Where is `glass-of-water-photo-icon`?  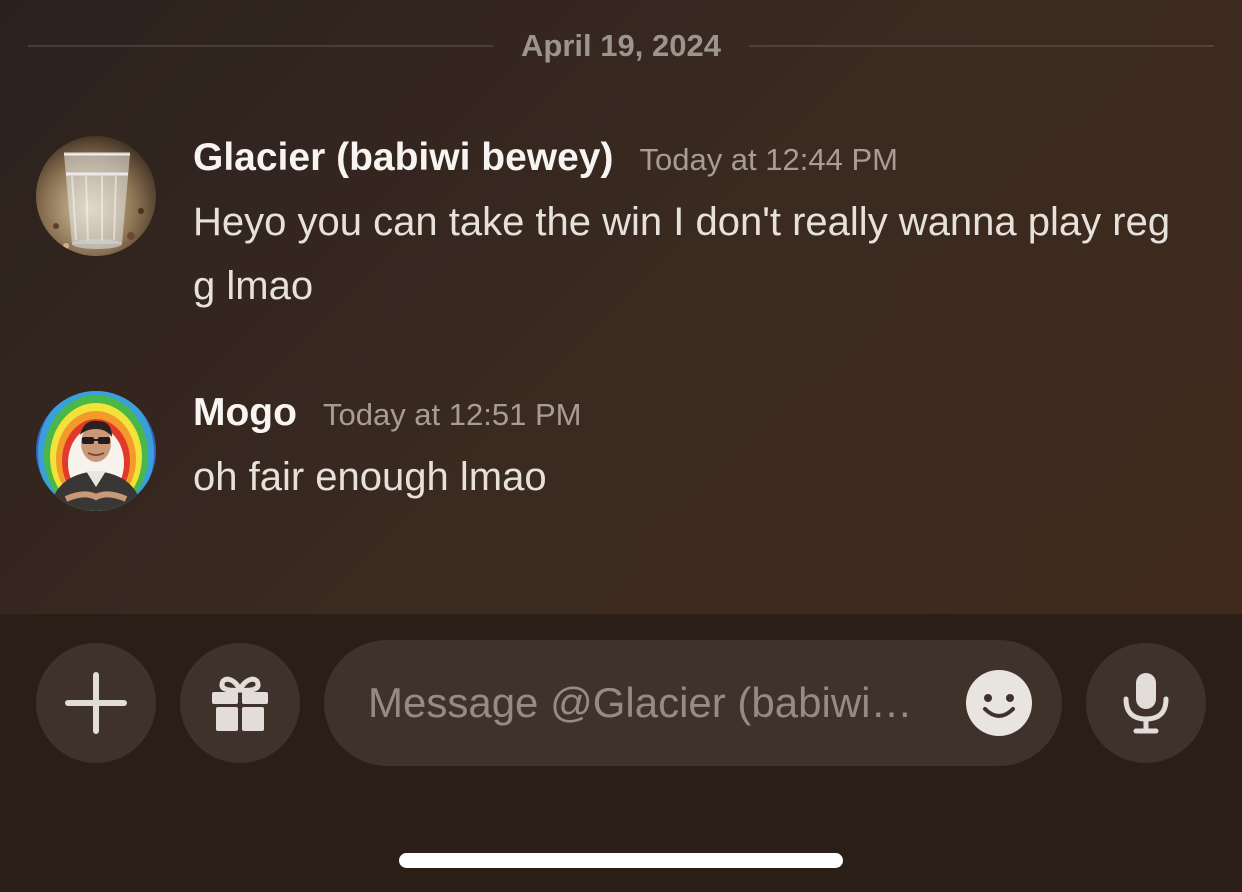
glass-of-water-photo-icon is located at coordinates (96, 196).